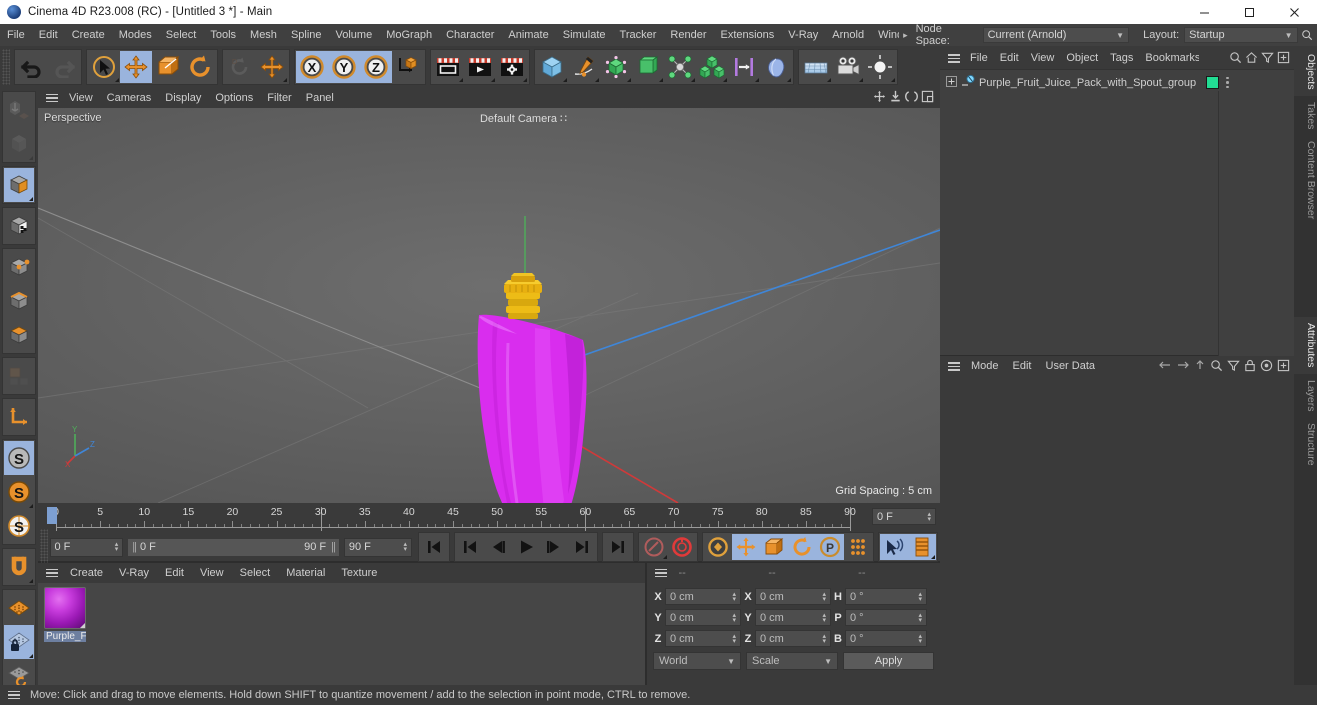  Describe the element at coordinates (19, 417) in the screenshot. I see `enable-axis-icon` at that location.